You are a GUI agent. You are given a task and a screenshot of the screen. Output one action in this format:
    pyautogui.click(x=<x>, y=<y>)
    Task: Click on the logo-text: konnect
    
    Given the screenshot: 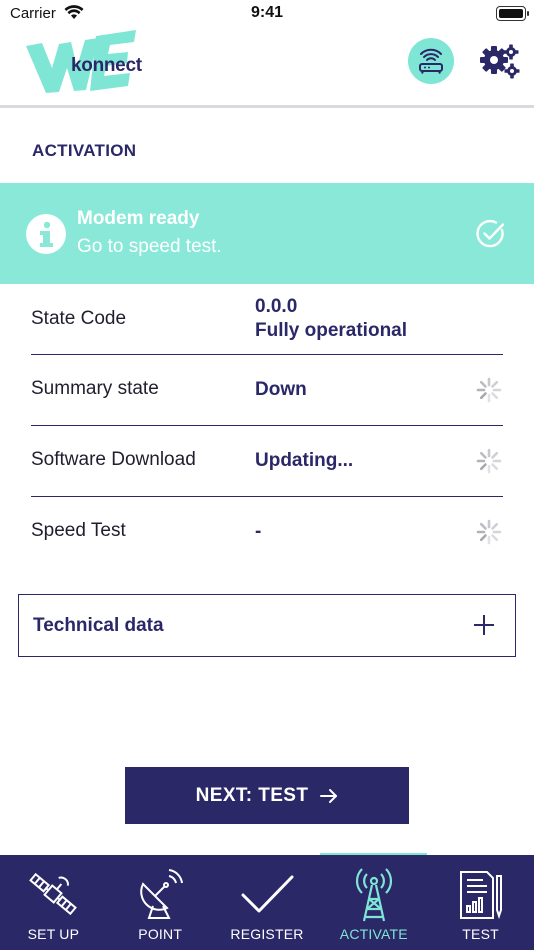 What is the action you would take?
    pyautogui.click(x=106, y=65)
    